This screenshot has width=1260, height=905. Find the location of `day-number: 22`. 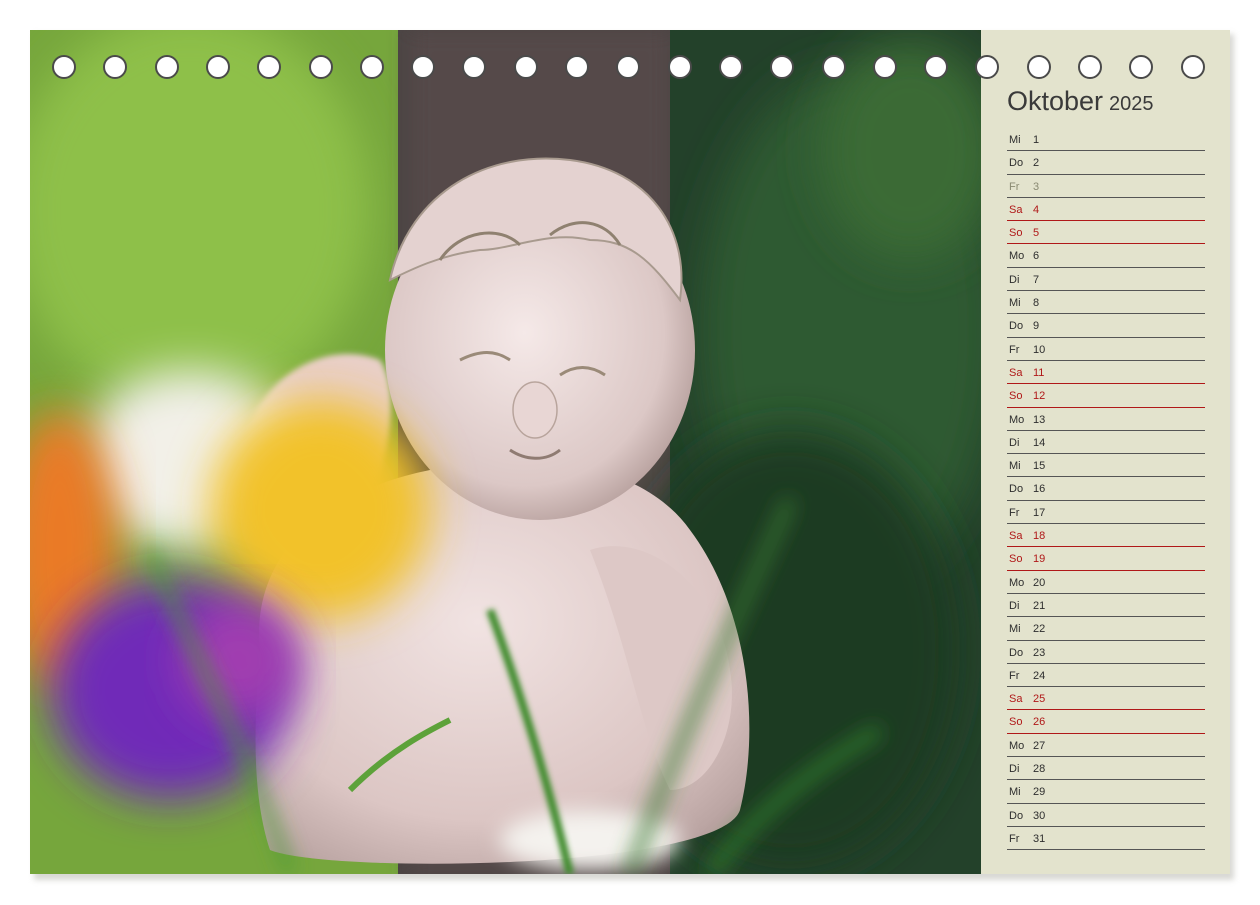

day-number: 22 is located at coordinates (1039, 629).